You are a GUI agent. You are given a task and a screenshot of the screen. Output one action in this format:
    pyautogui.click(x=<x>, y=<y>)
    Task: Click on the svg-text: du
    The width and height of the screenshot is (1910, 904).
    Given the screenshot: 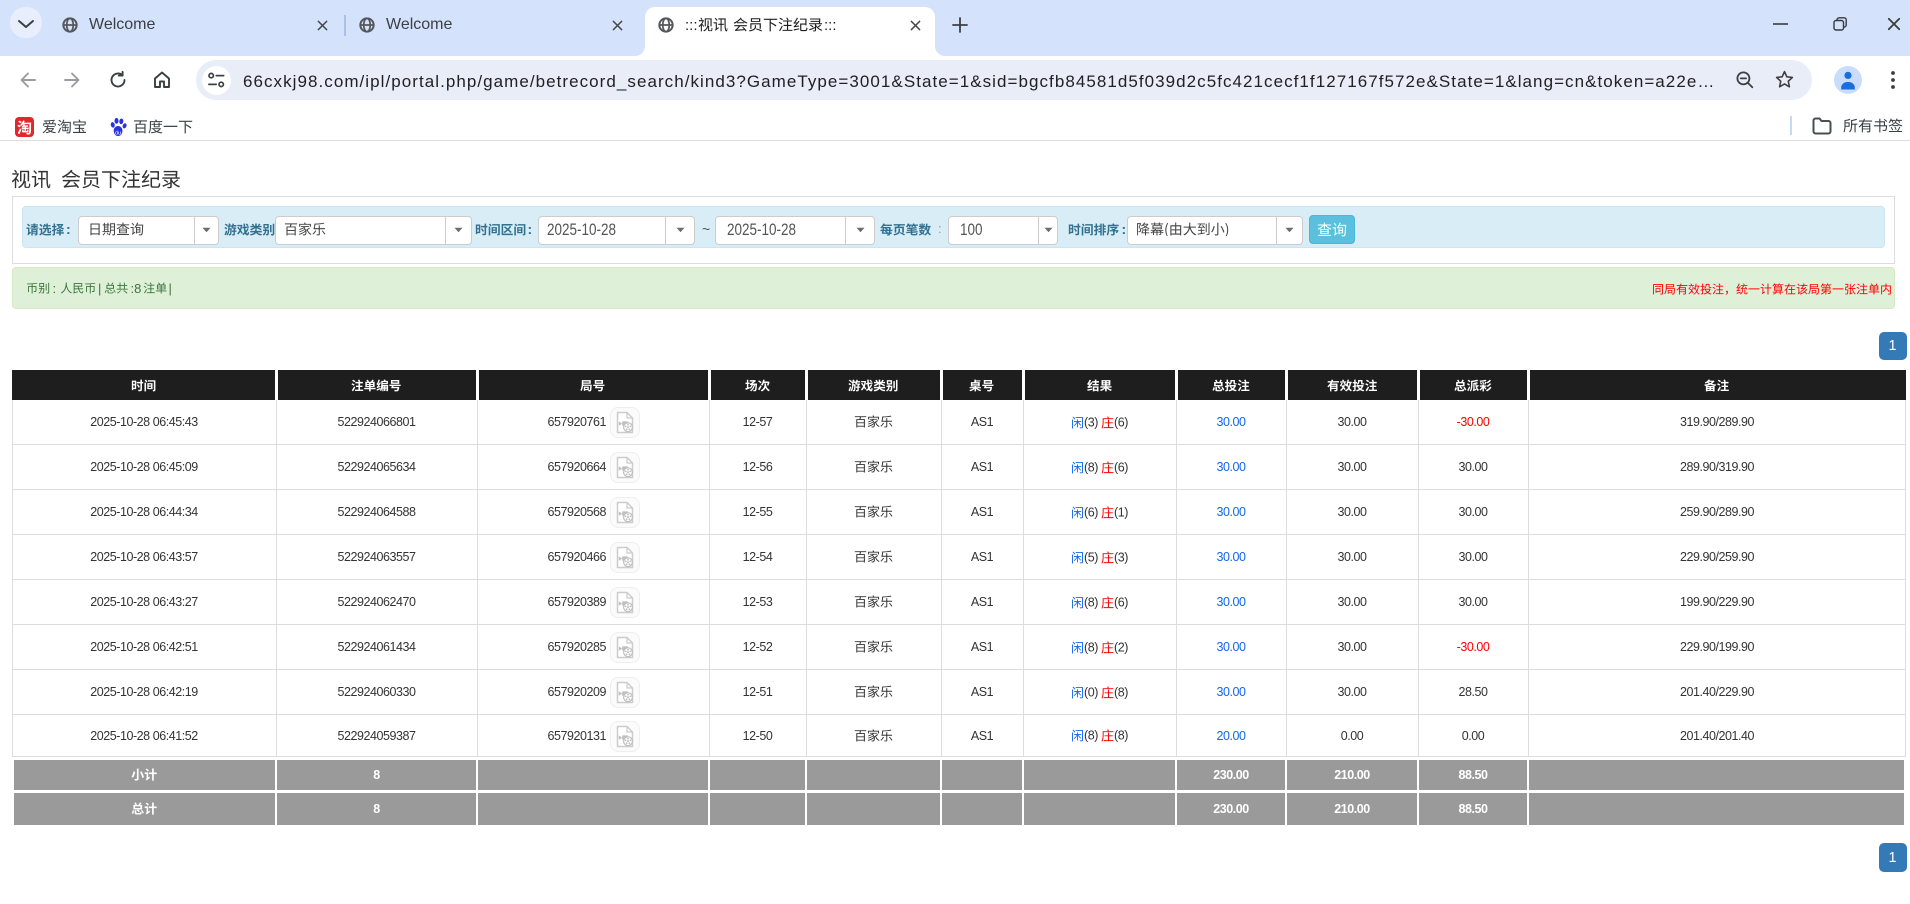 What is the action you would take?
    pyautogui.click(x=118, y=134)
    